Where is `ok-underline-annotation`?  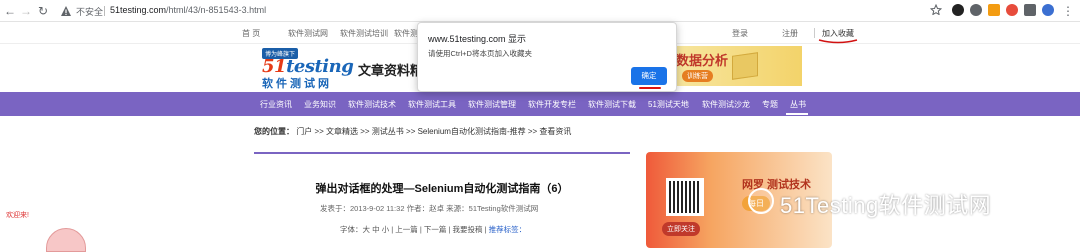
ok-underline-annotation is located at coordinates (650, 88).